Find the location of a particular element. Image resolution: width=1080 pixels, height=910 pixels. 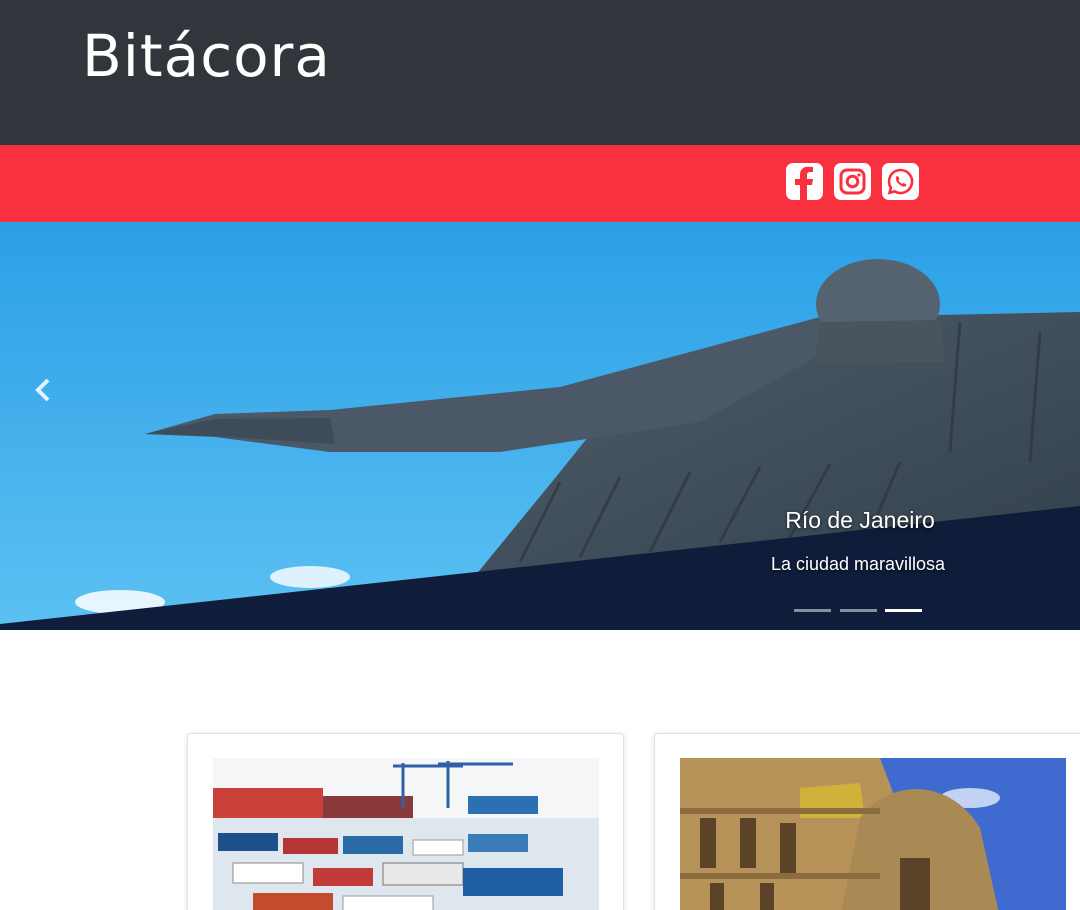

harbor-boats-photo is located at coordinates (406, 834).